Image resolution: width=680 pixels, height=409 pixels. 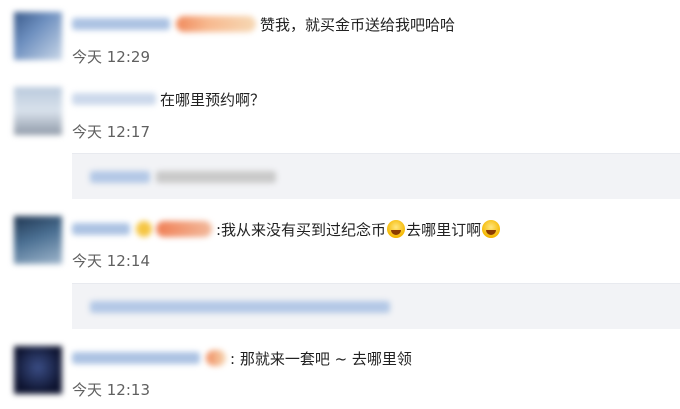 What do you see at coordinates (321, 358) in the screenshot?
I see `comment-text: : 那就来一套吧 ~ 去哪里领` at bounding box center [321, 358].